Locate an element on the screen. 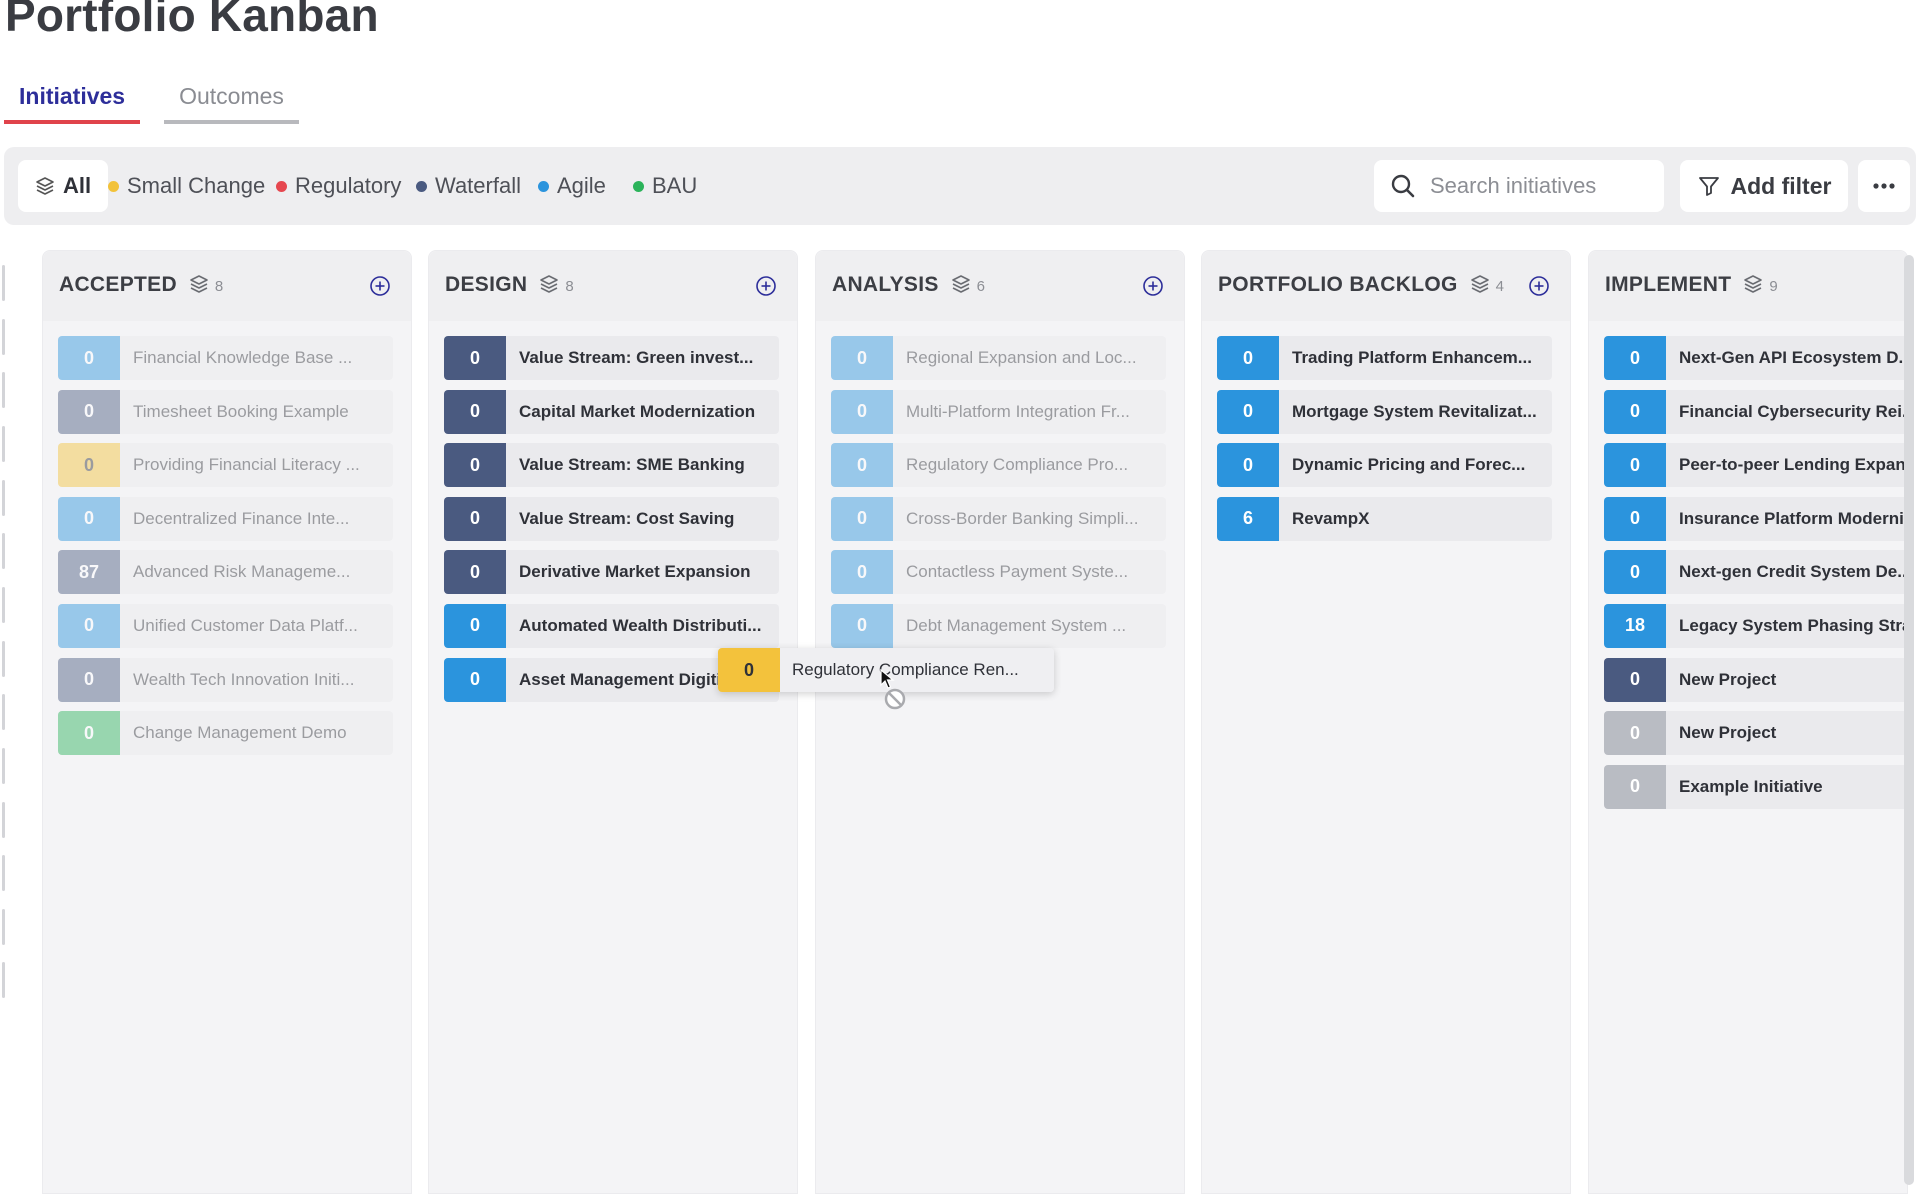 The image size is (1920, 1194). tab-outcomes: Outcomes is located at coordinates (231, 98).